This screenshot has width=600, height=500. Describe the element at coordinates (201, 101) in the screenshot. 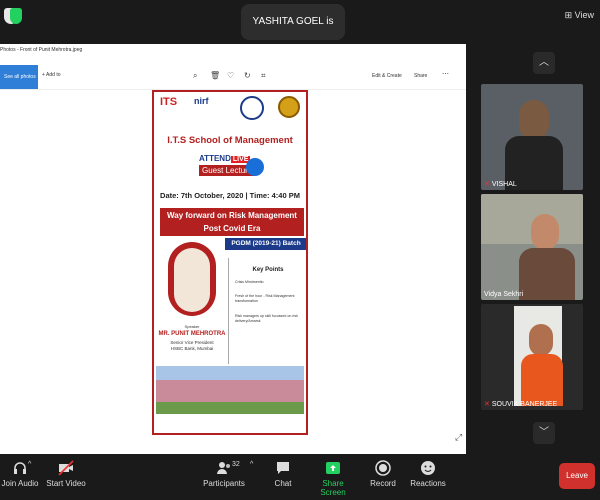

I see `nirf-logo: nirf` at that location.